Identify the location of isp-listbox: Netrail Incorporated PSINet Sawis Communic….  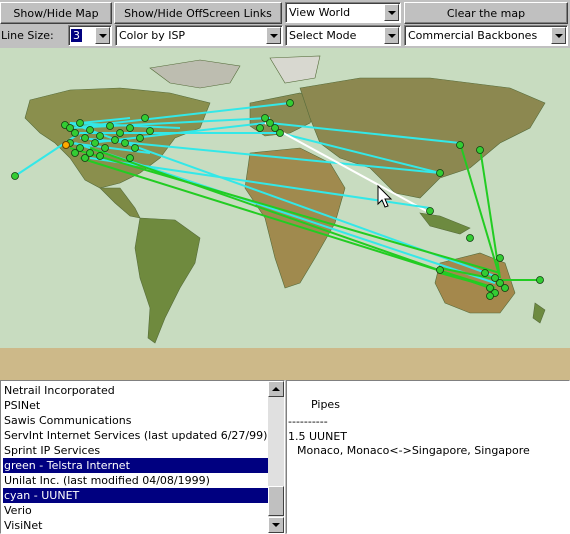
(142, 457).